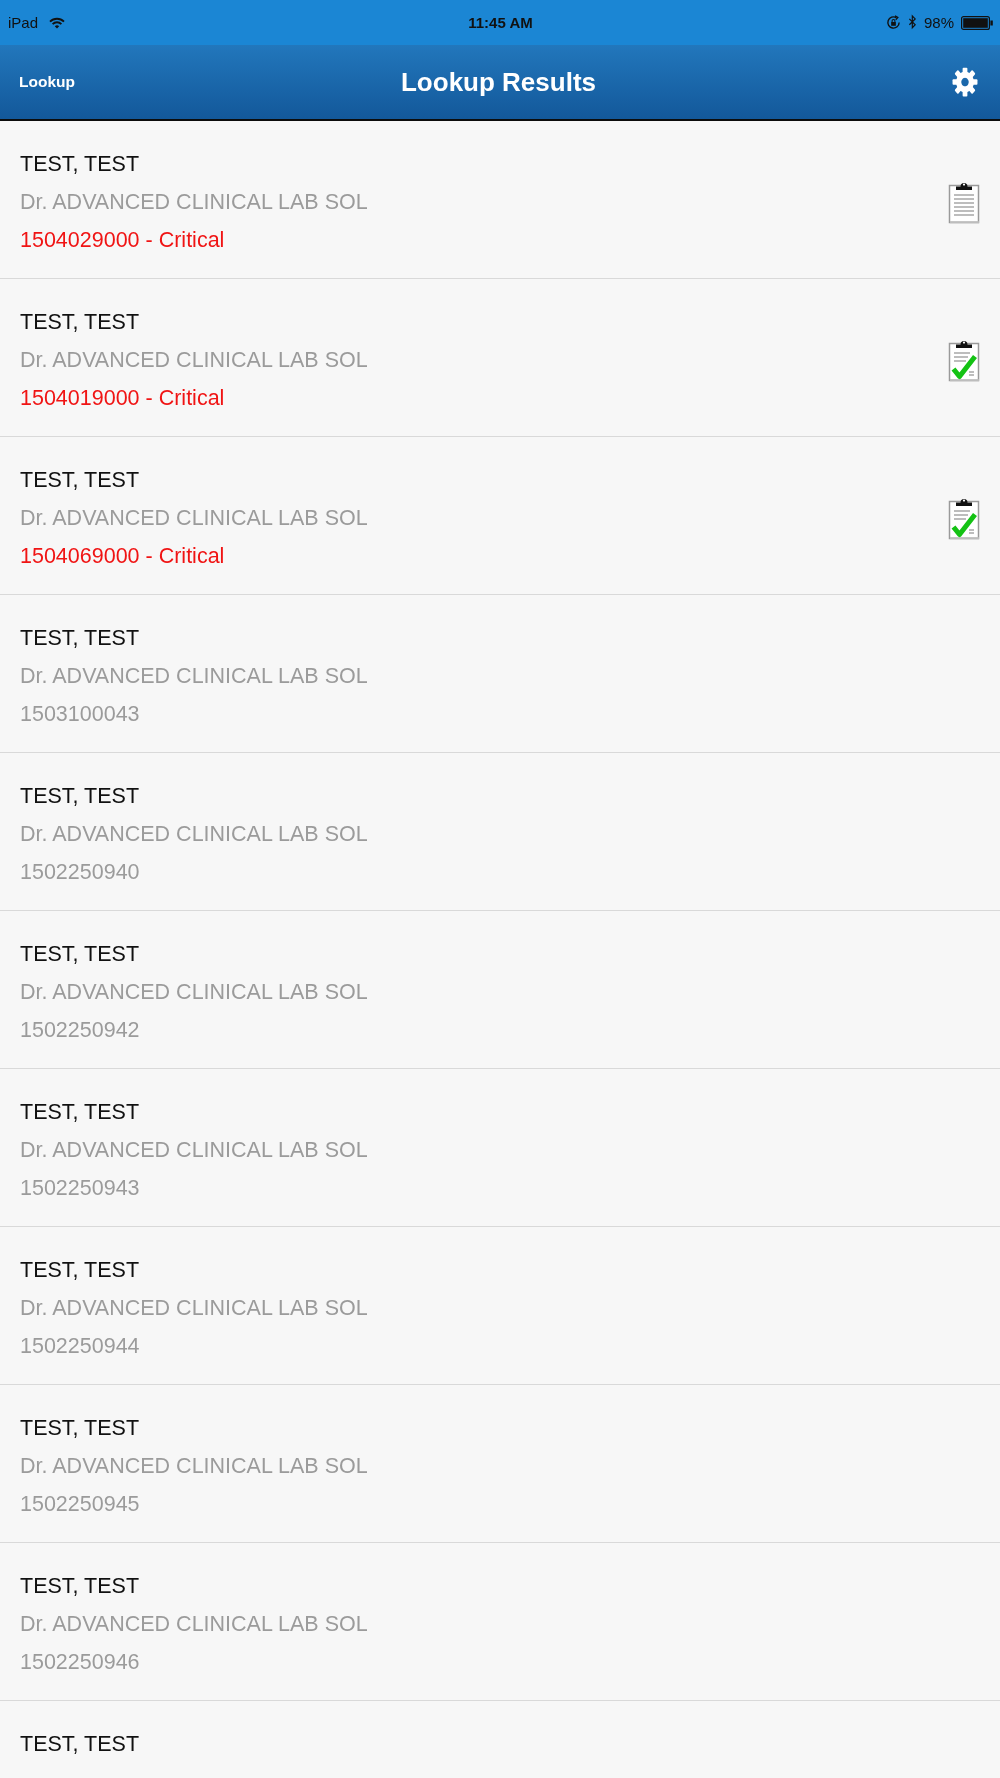 The width and height of the screenshot is (1000, 1778). I want to click on battery-icon, so click(977, 22).